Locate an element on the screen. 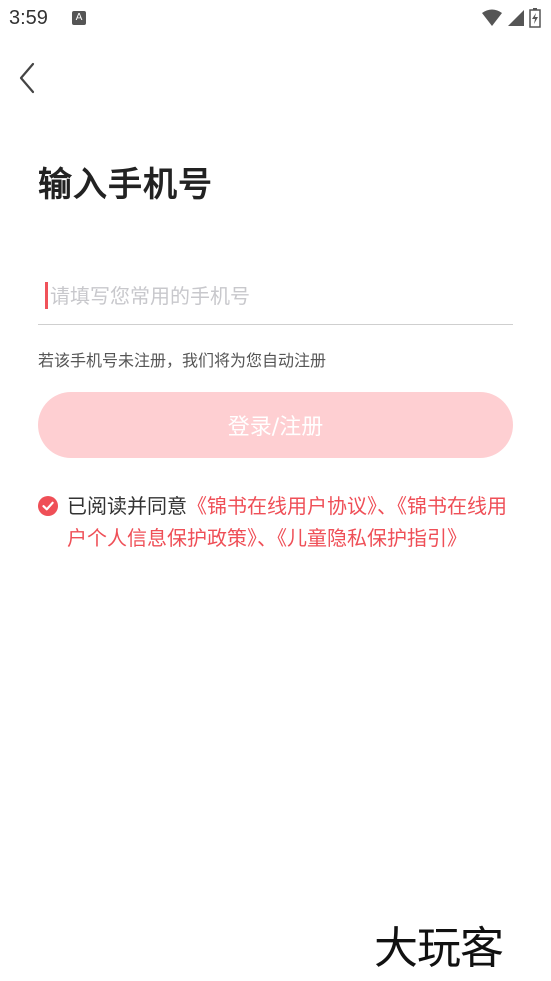 This screenshot has width=551, height=981. page-title: 输入手机号 is located at coordinates (125, 185).